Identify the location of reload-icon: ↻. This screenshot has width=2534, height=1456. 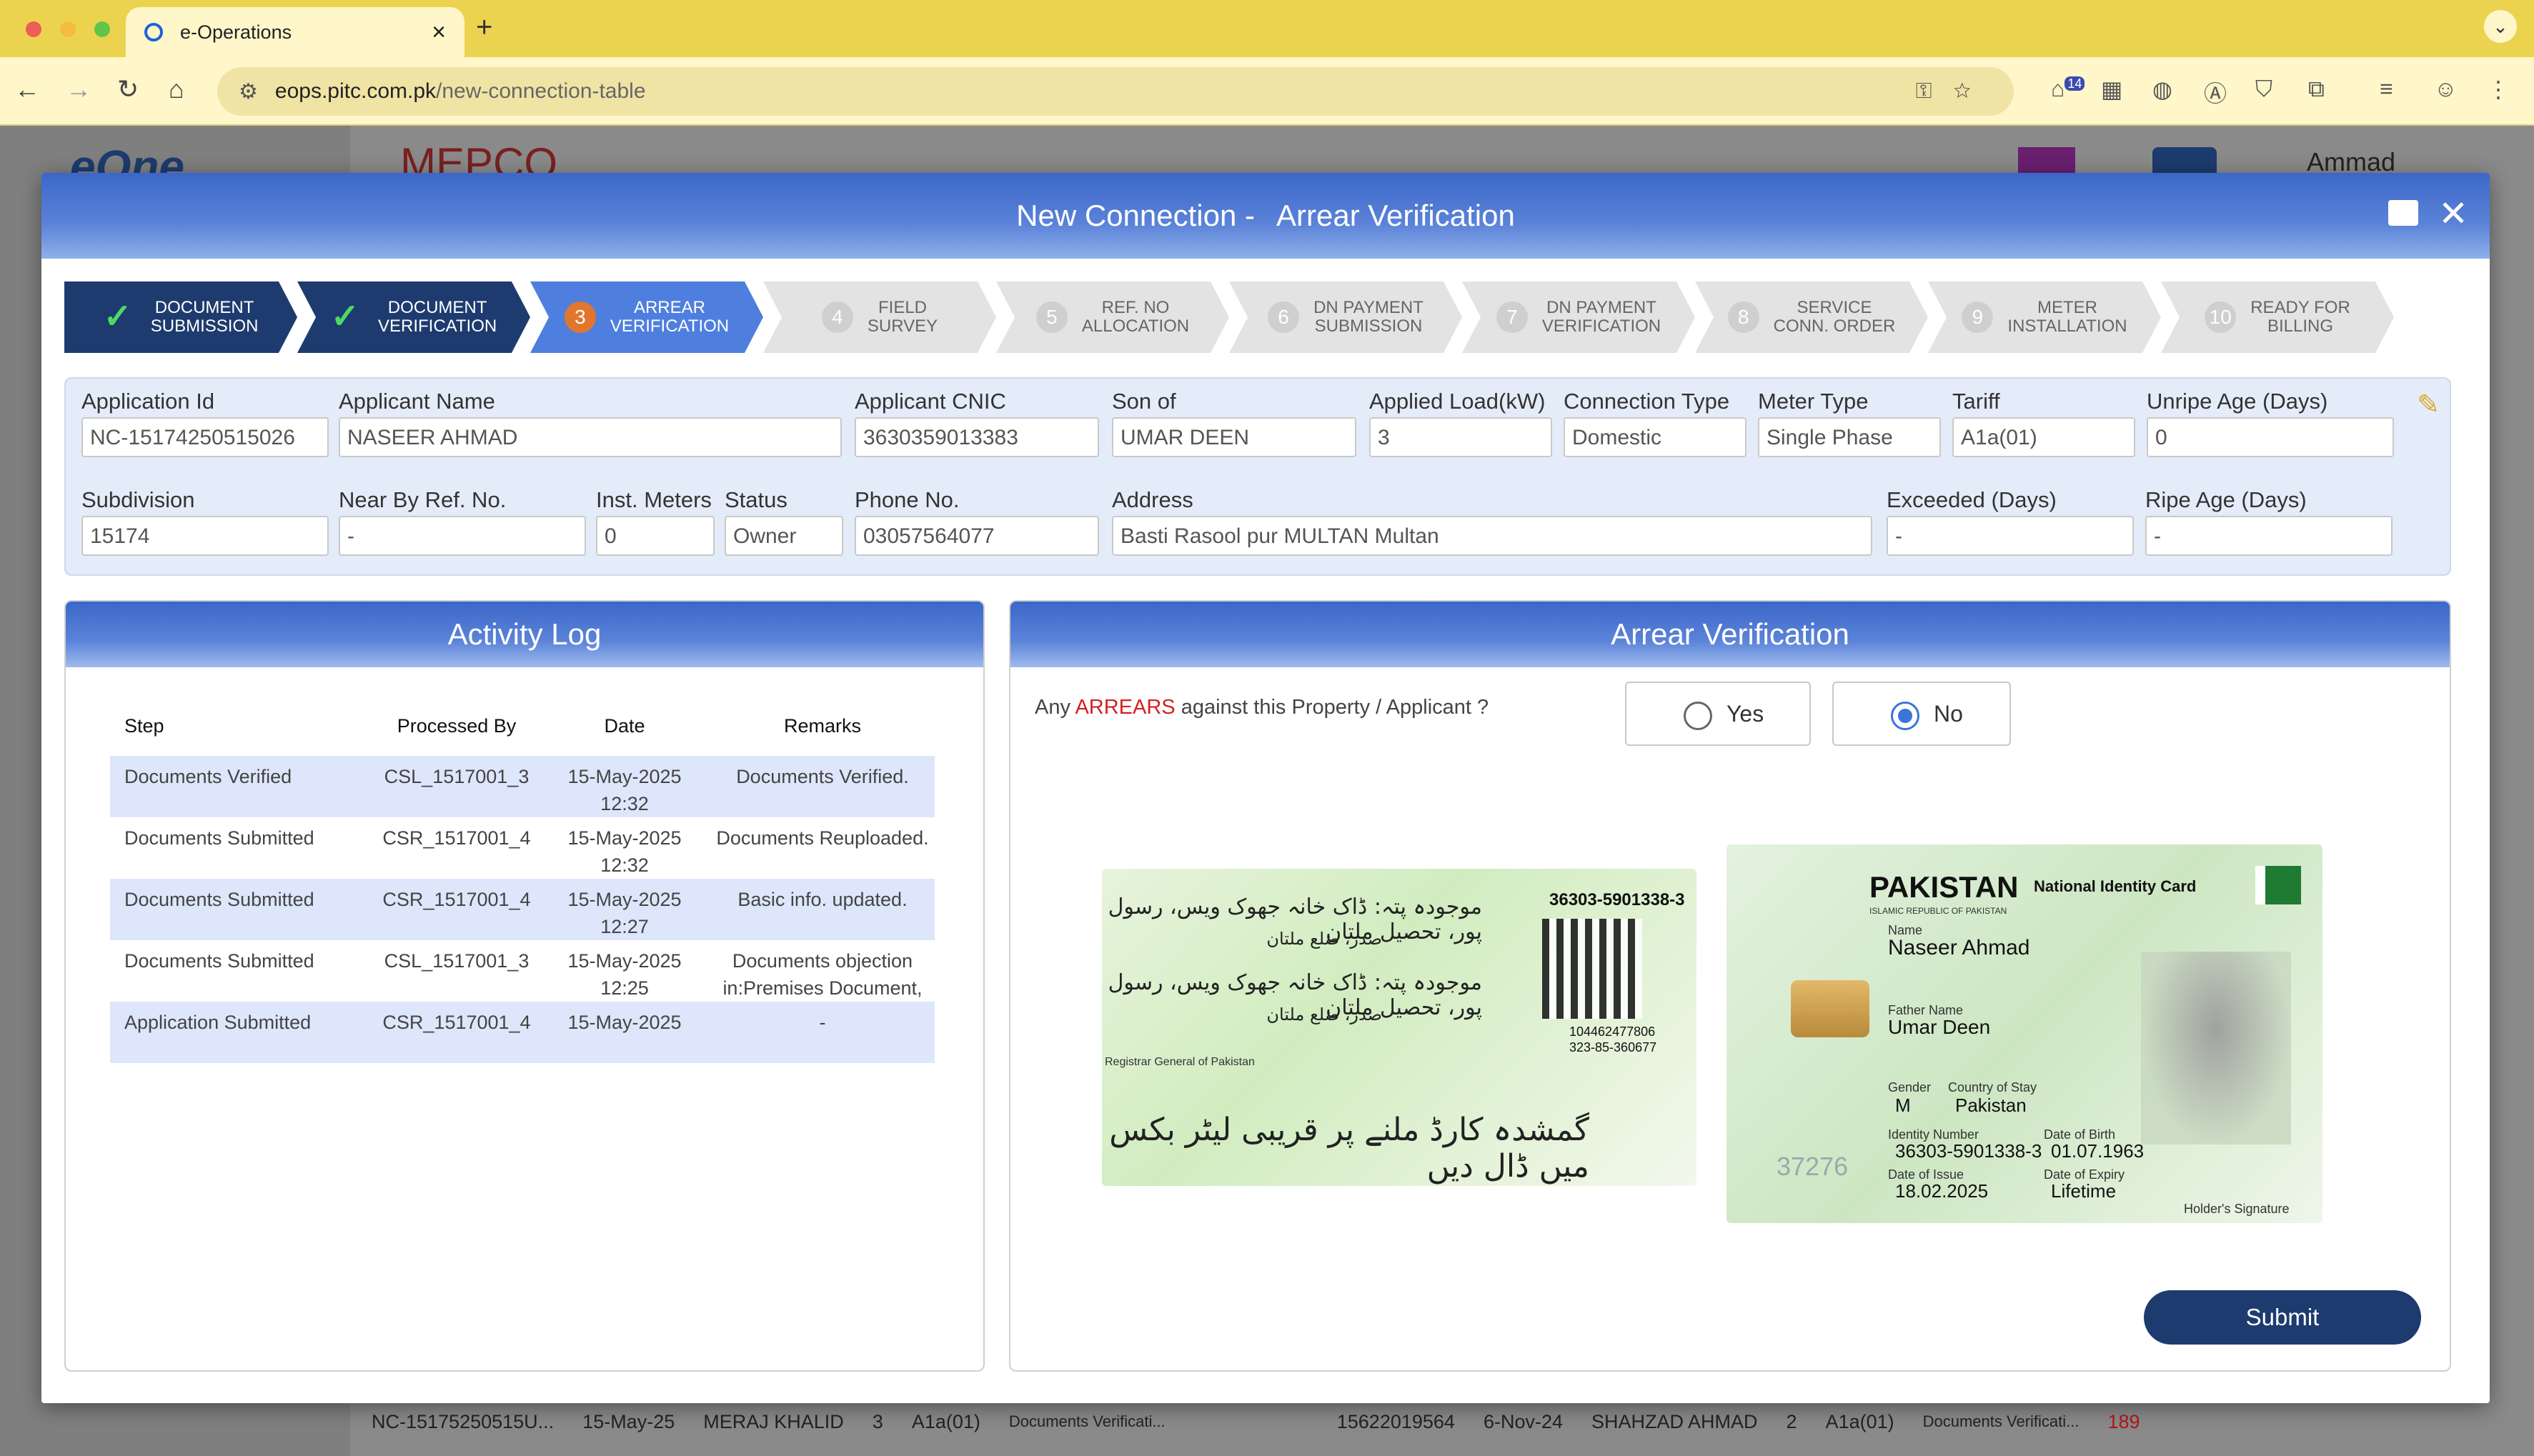
(128, 89).